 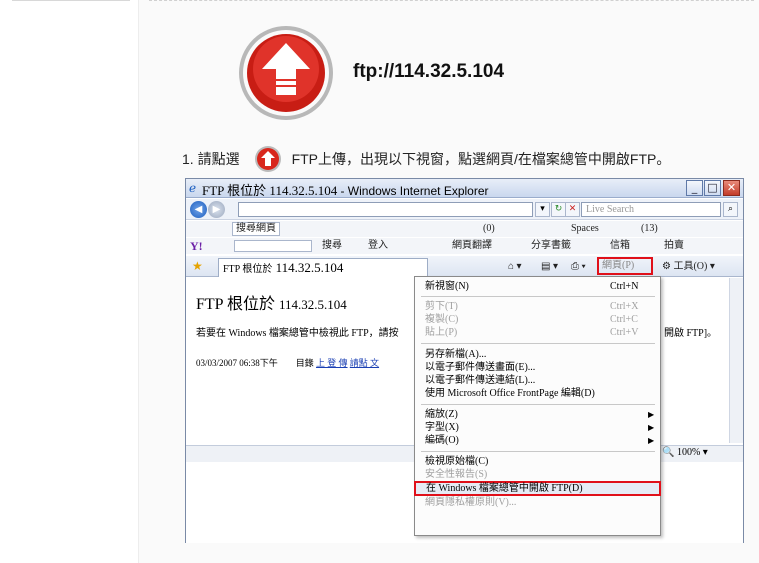 I want to click on menu-item-open-ftp-in-explorer: 在 Windows 檔案總管中開啟 FTP(D), so click(x=537, y=488).